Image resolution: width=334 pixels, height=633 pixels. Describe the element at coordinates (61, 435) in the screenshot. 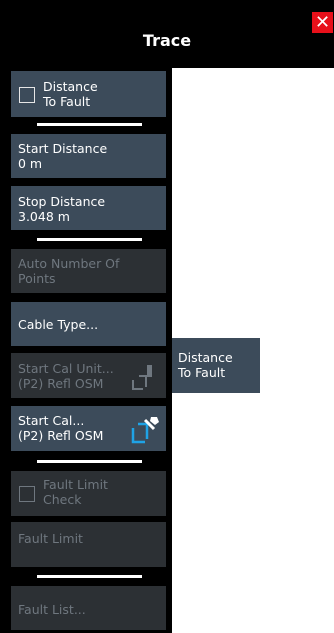

I see `start-cal-line2: (P2) Refl OSM` at that location.